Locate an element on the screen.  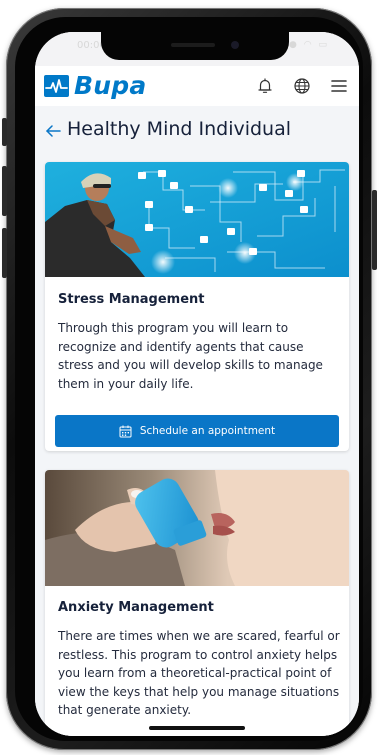
notch is located at coordinates (195, 46).